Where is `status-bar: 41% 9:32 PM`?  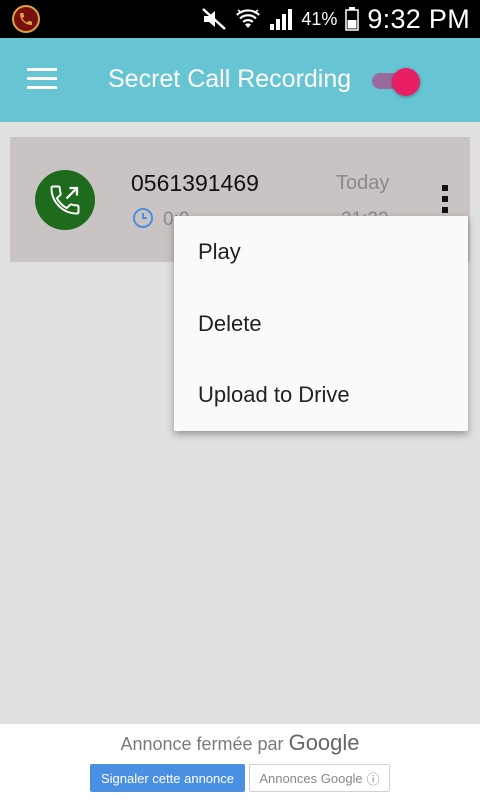
status-bar: 41% 9:32 PM is located at coordinates (240, 19).